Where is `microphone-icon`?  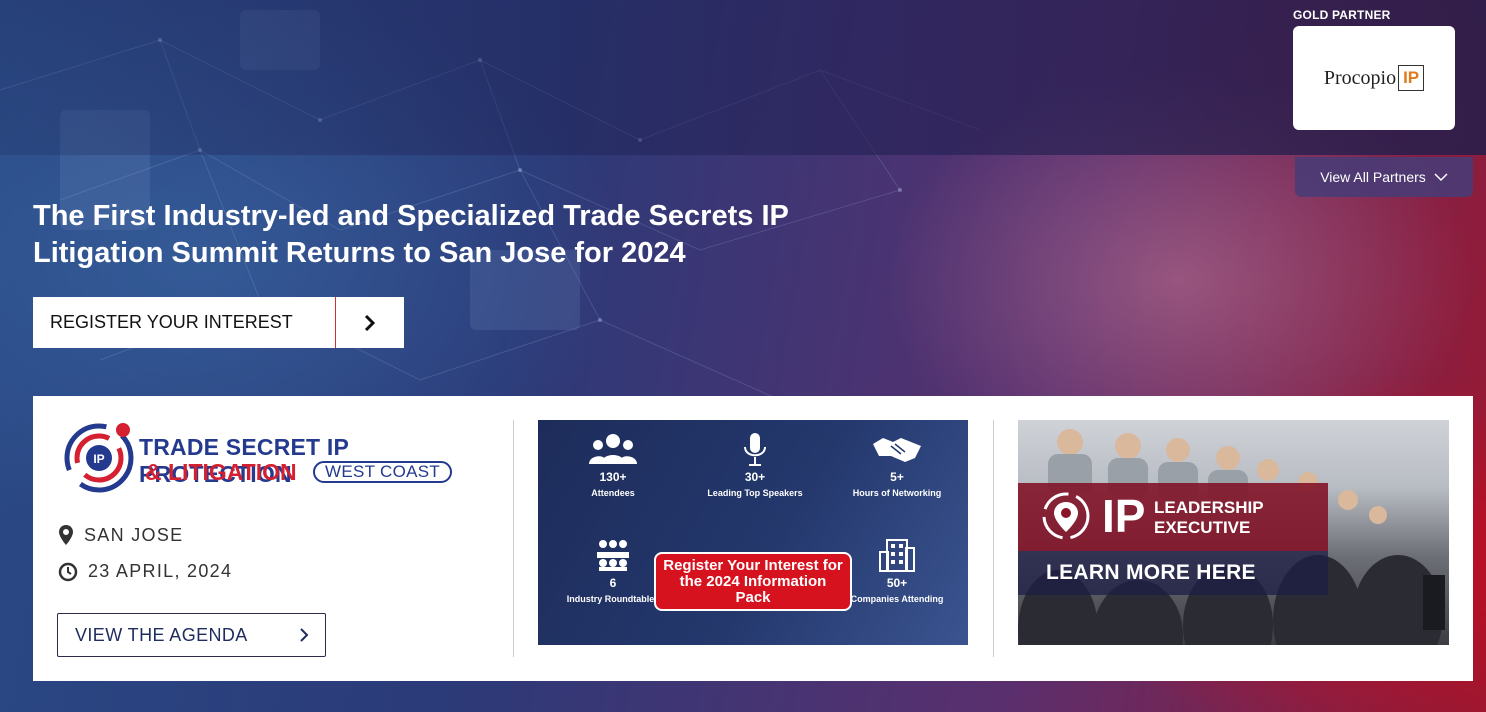 microphone-icon is located at coordinates (755, 449).